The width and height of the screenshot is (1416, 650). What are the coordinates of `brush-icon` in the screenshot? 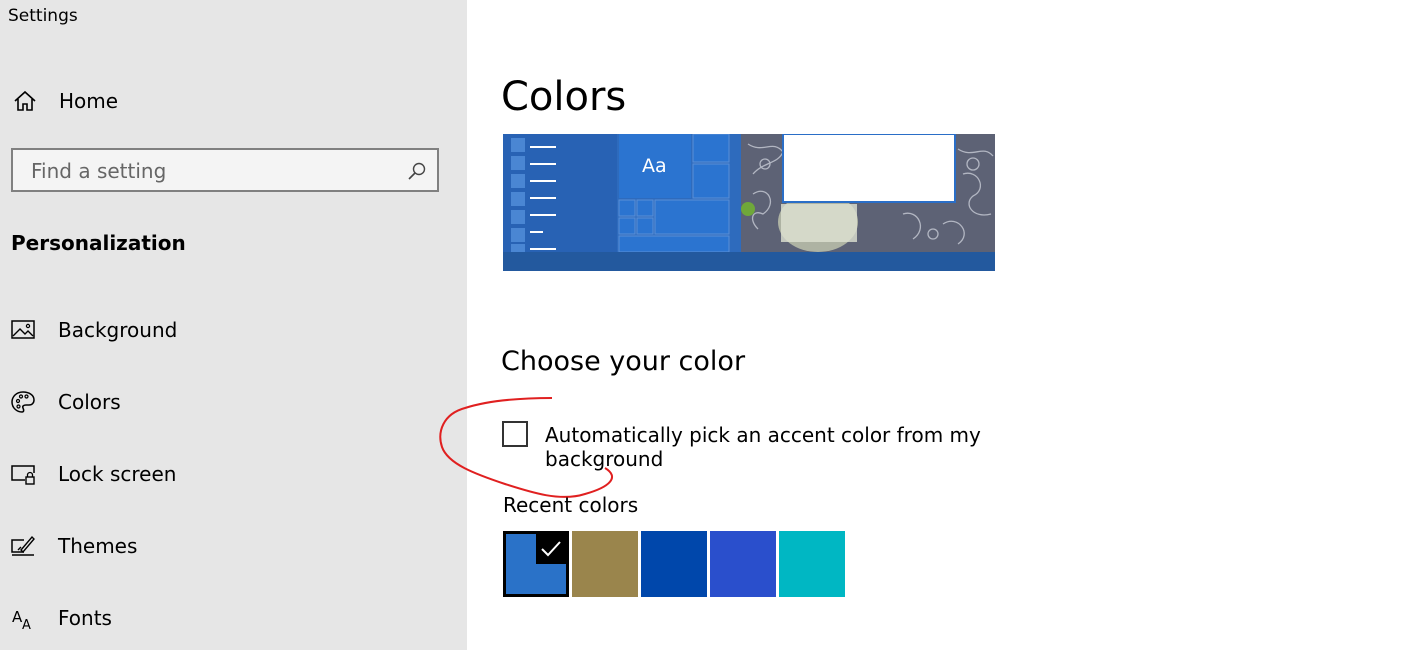 It's located at (23, 545).